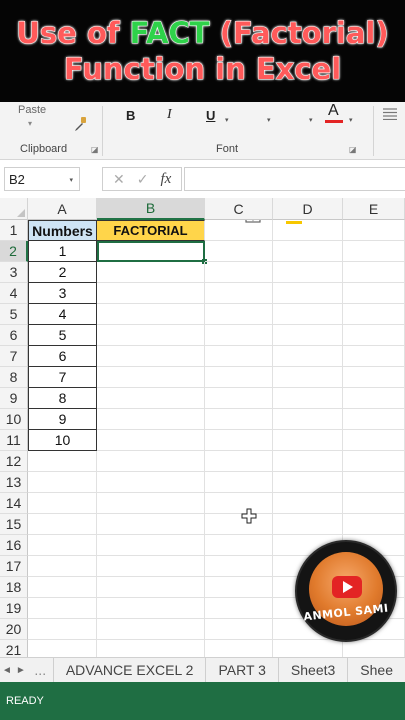 The height and width of the screenshot is (720, 405). Describe the element at coordinates (241, 670) in the screenshot. I see `sheet-tab-part-3: PART 3` at that location.